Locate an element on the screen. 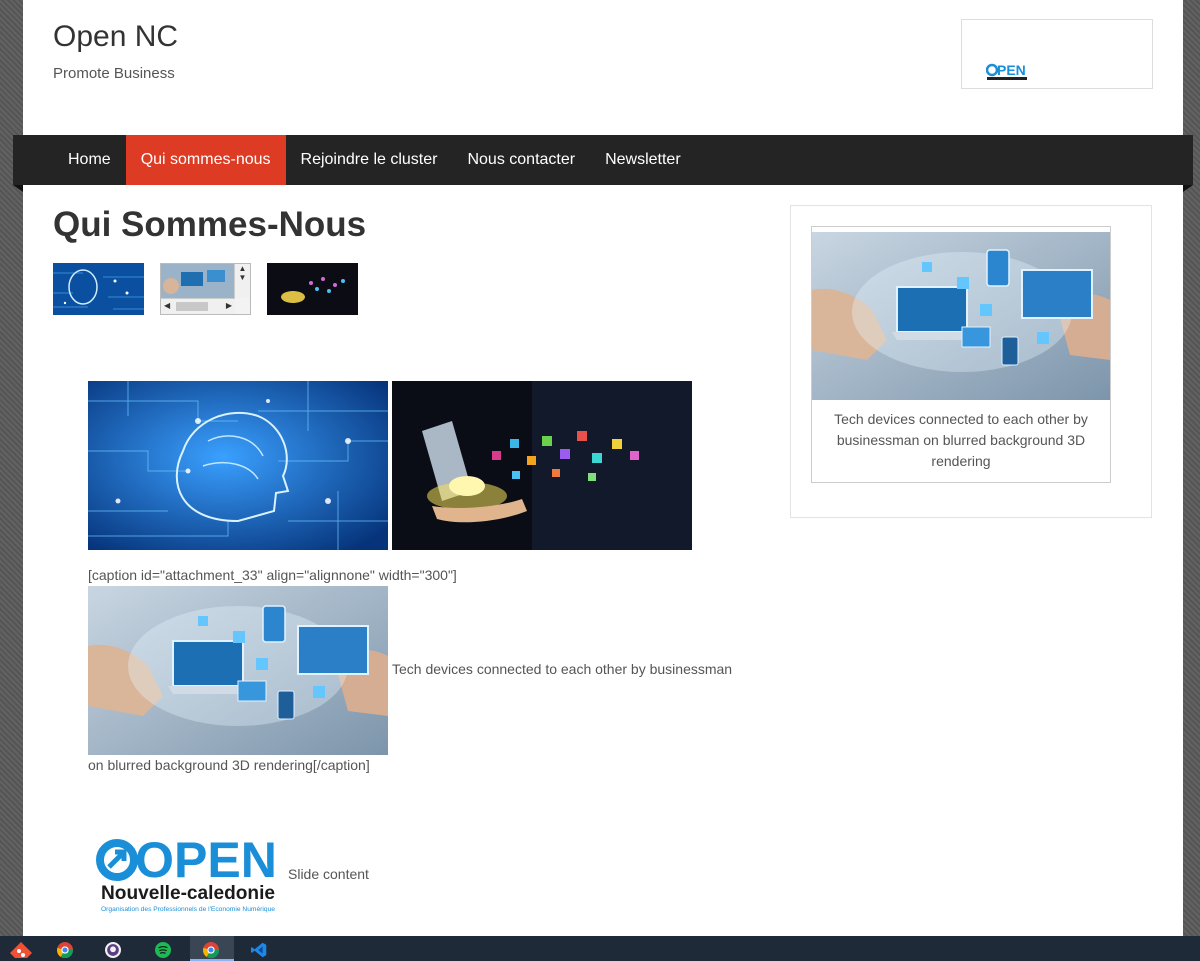  thumbnail-ai-brain is located at coordinates (98, 289).